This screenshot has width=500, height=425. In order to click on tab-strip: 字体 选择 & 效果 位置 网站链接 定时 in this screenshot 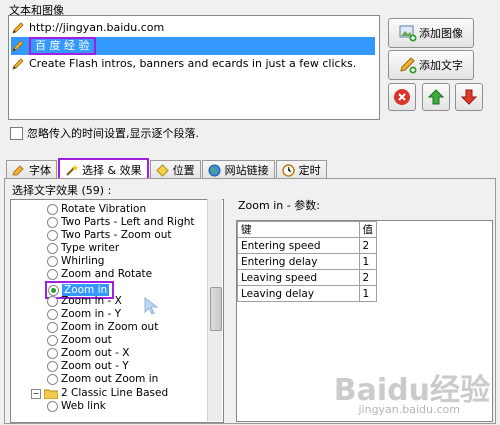, I will do `click(167, 169)`.